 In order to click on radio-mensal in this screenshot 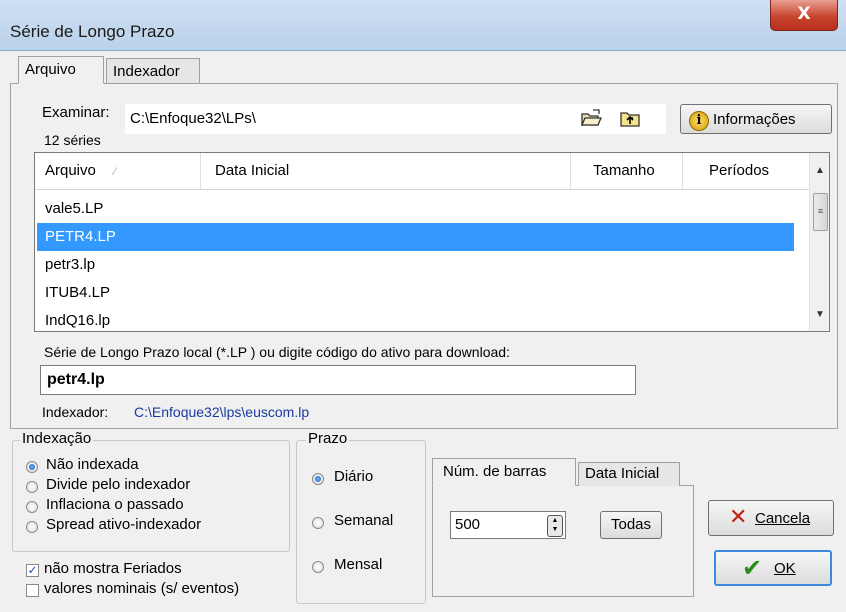, I will do `click(318, 567)`.